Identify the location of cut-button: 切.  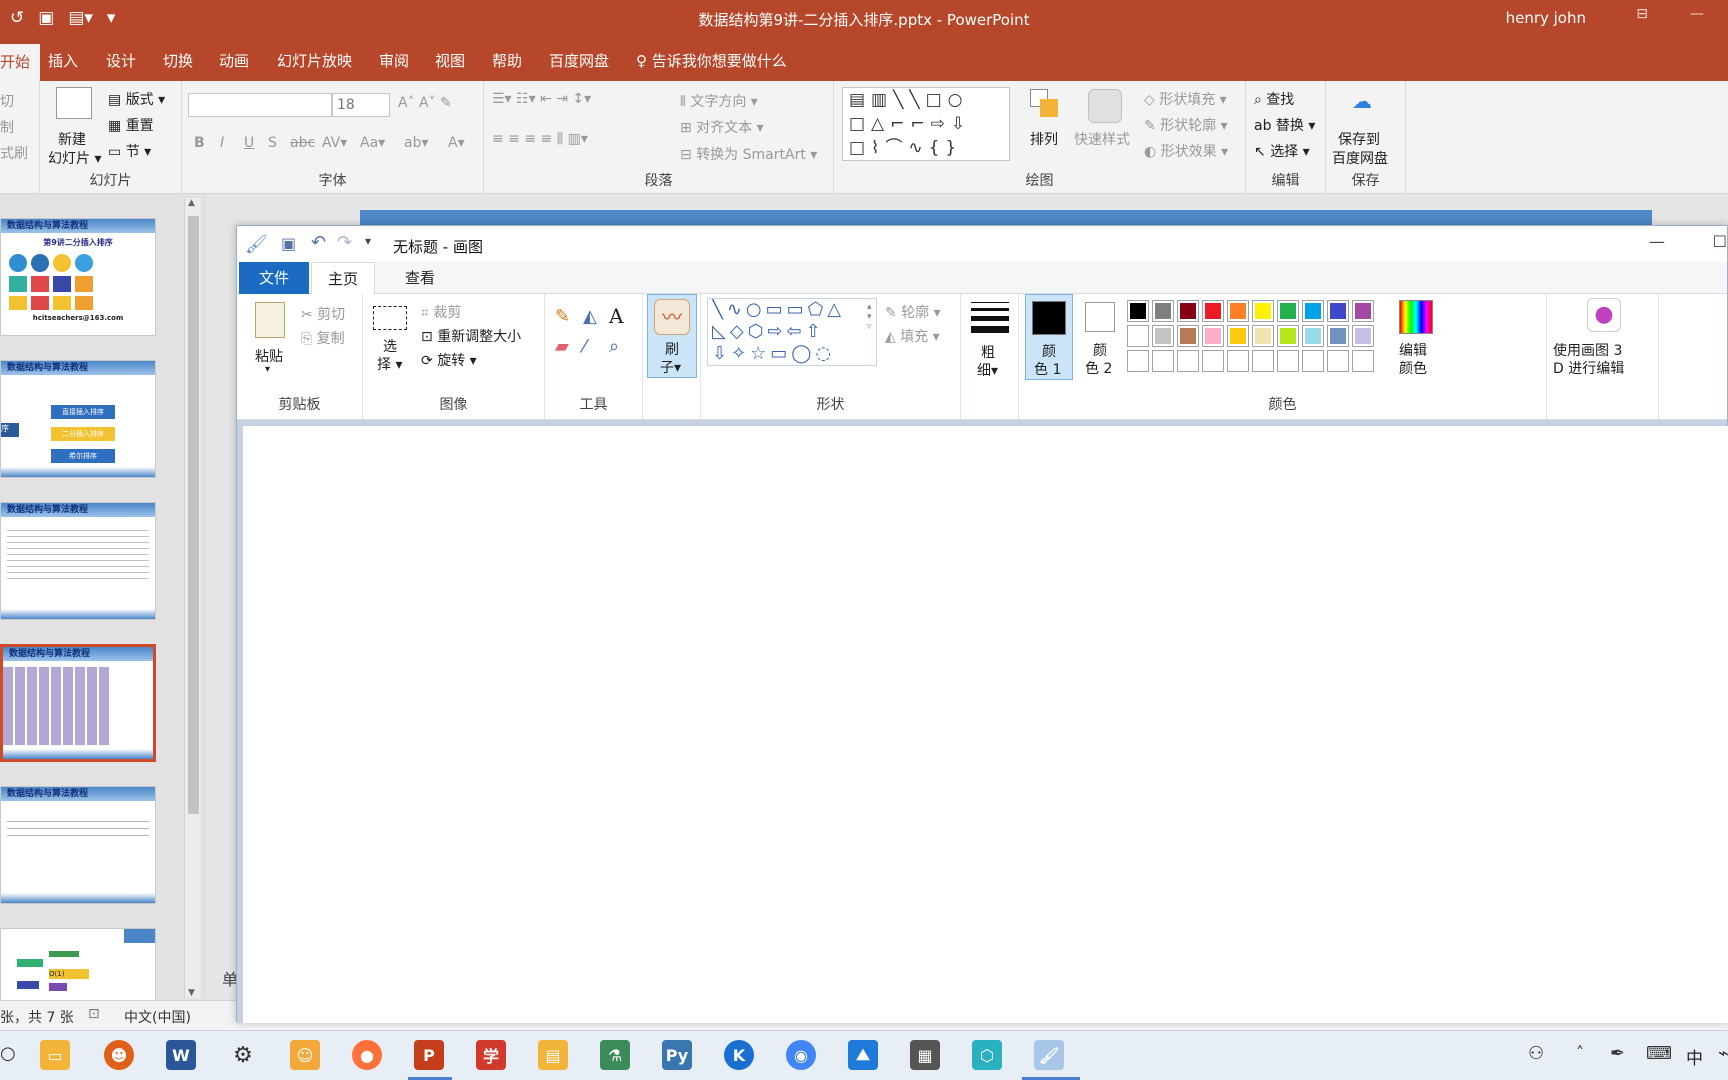
(7, 101).